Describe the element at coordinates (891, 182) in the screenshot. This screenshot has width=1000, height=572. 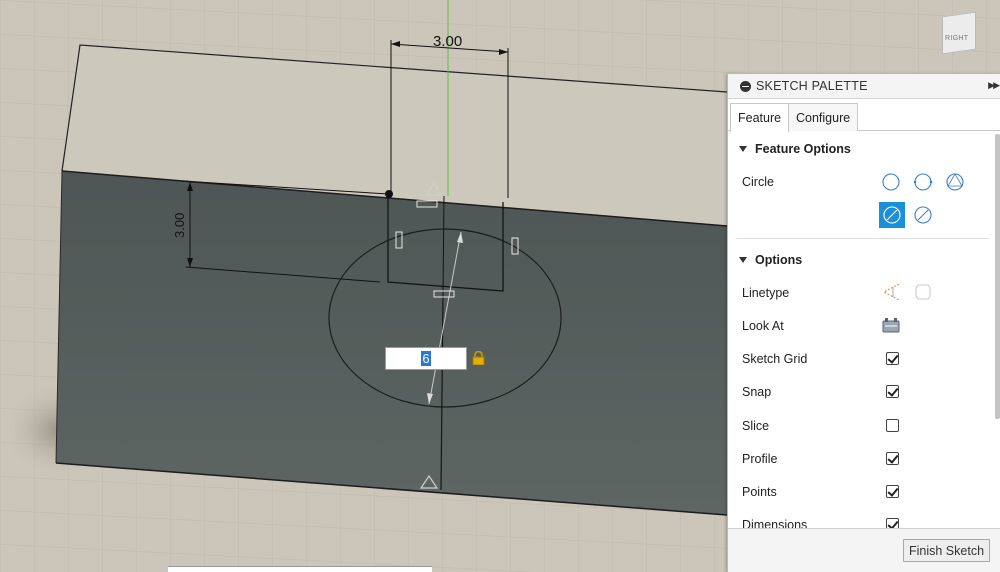
I see `center-diameter-circle-icon` at that location.